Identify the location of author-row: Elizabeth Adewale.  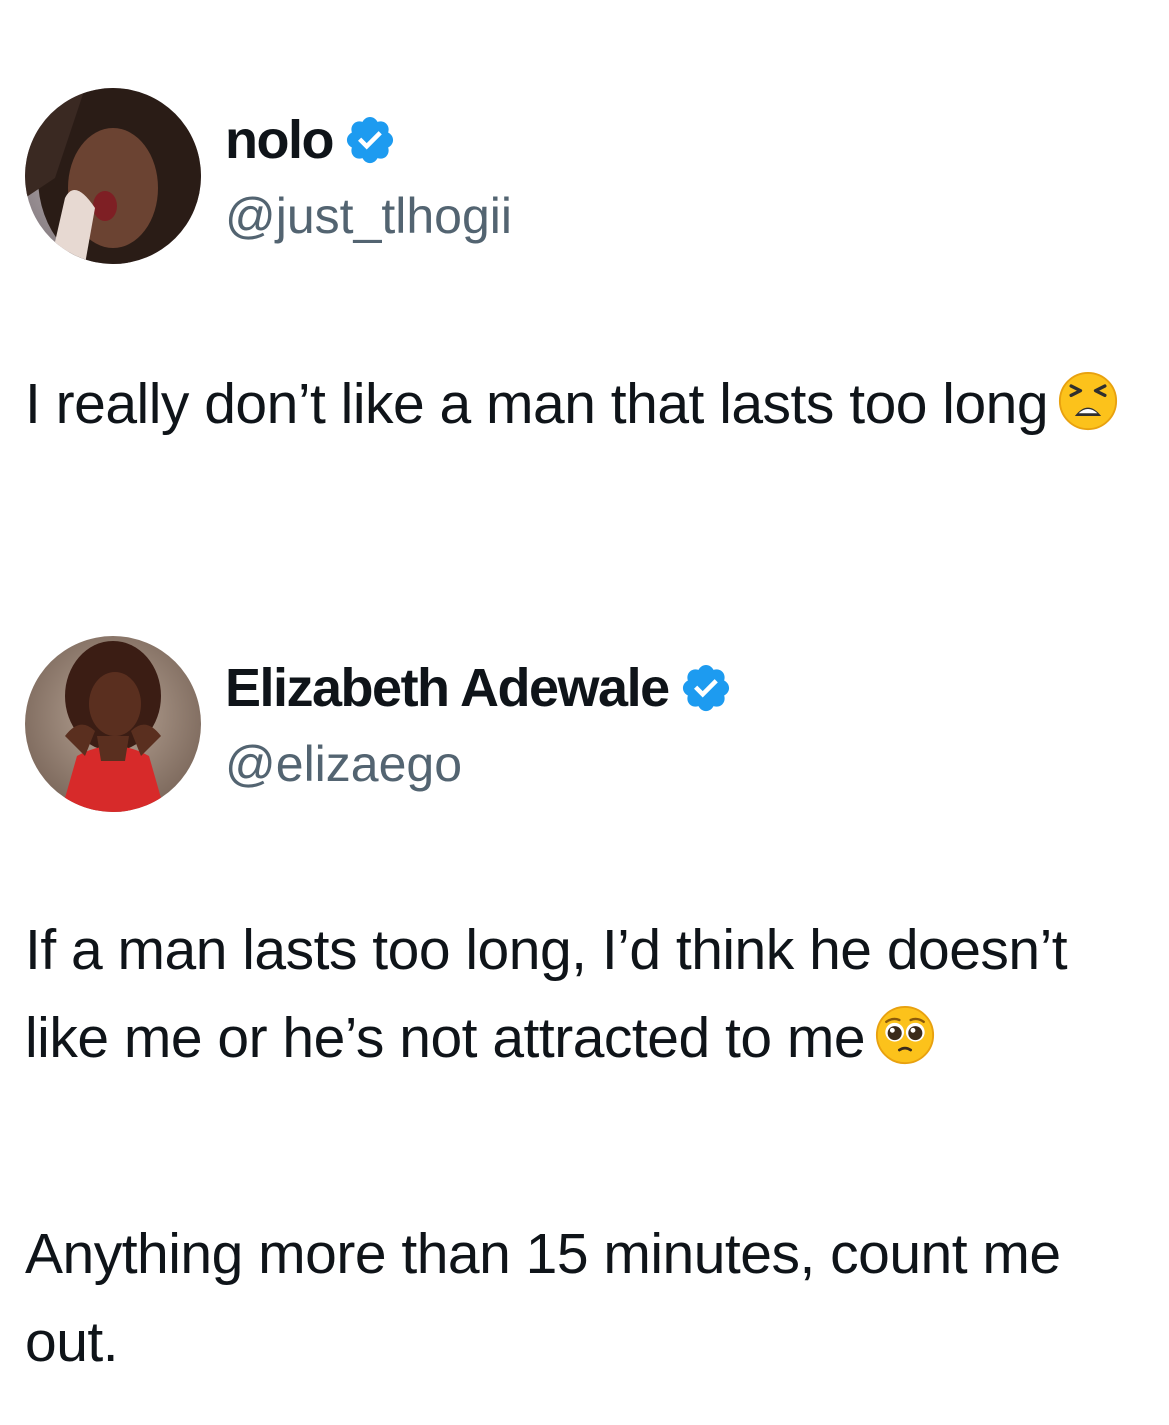
(479, 688).